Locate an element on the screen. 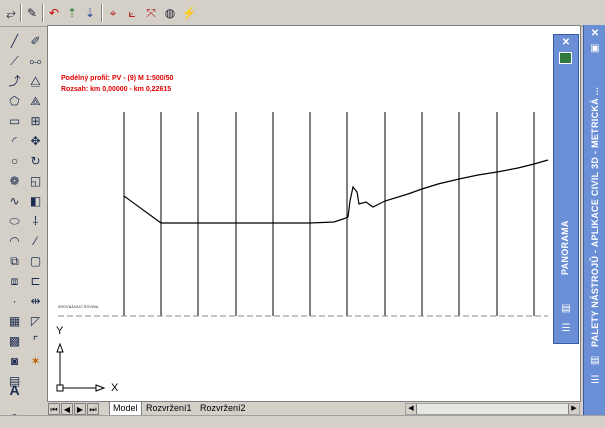 This screenshot has height=428, width=605. next-tab-icon: ▶ is located at coordinates (80, 409).